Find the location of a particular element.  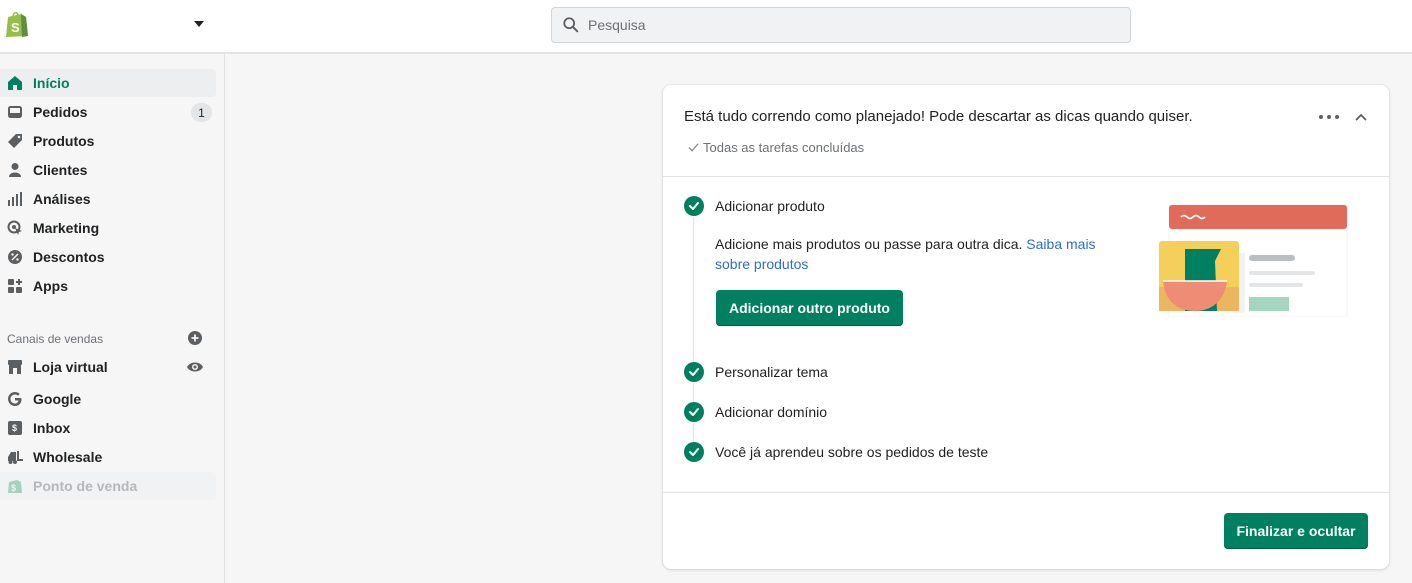

sidebar-item-ponto-de-venda: $ Ponto de venda is located at coordinates (108, 486).